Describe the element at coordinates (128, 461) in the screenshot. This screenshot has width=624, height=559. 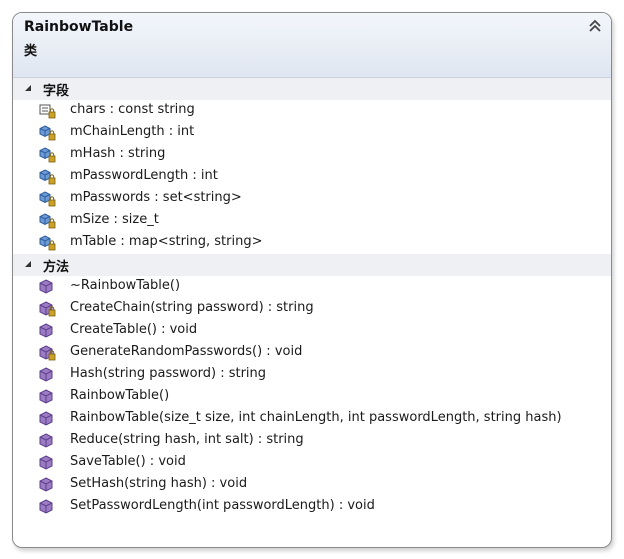
I see `methods-member-label: SaveTable() : void` at that location.